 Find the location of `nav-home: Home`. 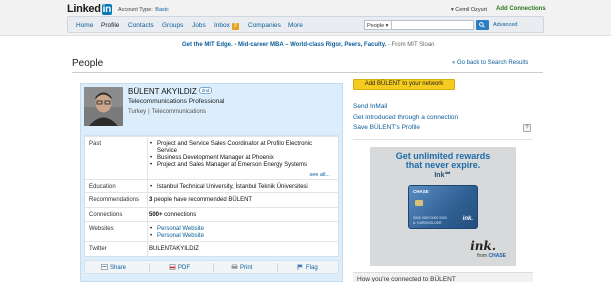

nav-home: Home is located at coordinates (84, 25).